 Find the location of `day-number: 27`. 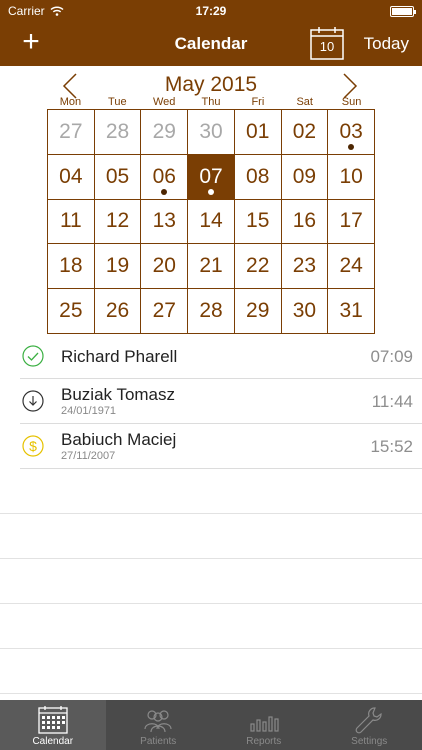

day-number: 27 is located at coordinates (164, 311).